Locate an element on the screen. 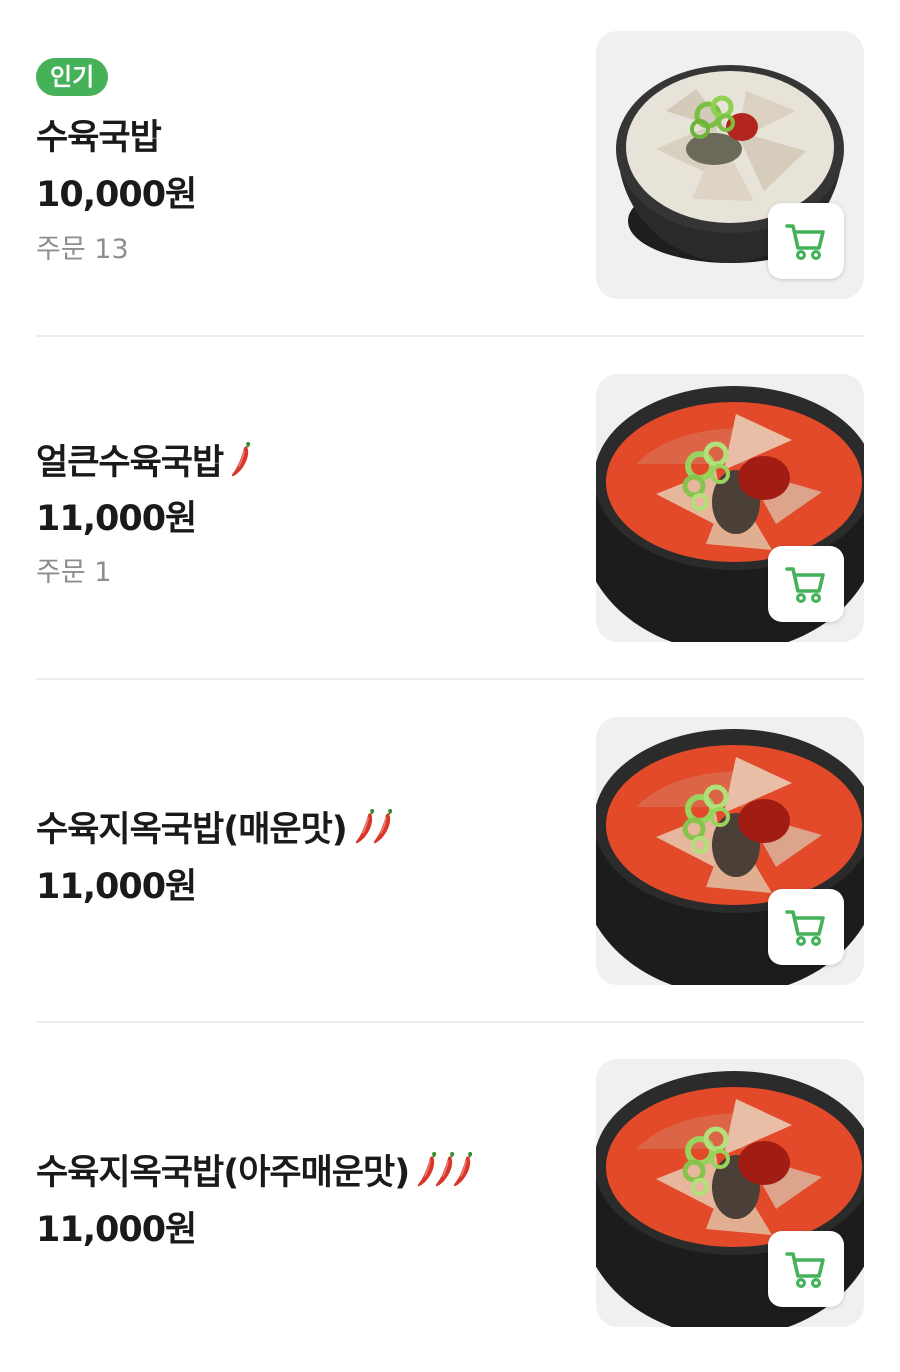 The width and height of the screenshot is (900, 1372). menu-item-name-row: 수육지옥국밥(아주매운맛) is located at coordinates (253, 1169).